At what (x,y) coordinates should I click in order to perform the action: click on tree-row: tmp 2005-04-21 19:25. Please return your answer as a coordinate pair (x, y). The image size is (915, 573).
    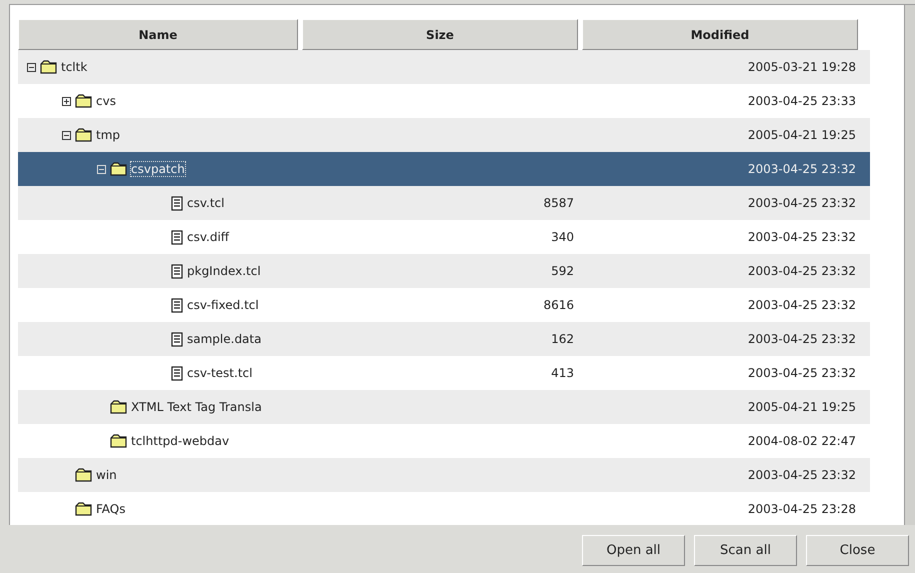
    Looking at the image, I should click on (444, 135).